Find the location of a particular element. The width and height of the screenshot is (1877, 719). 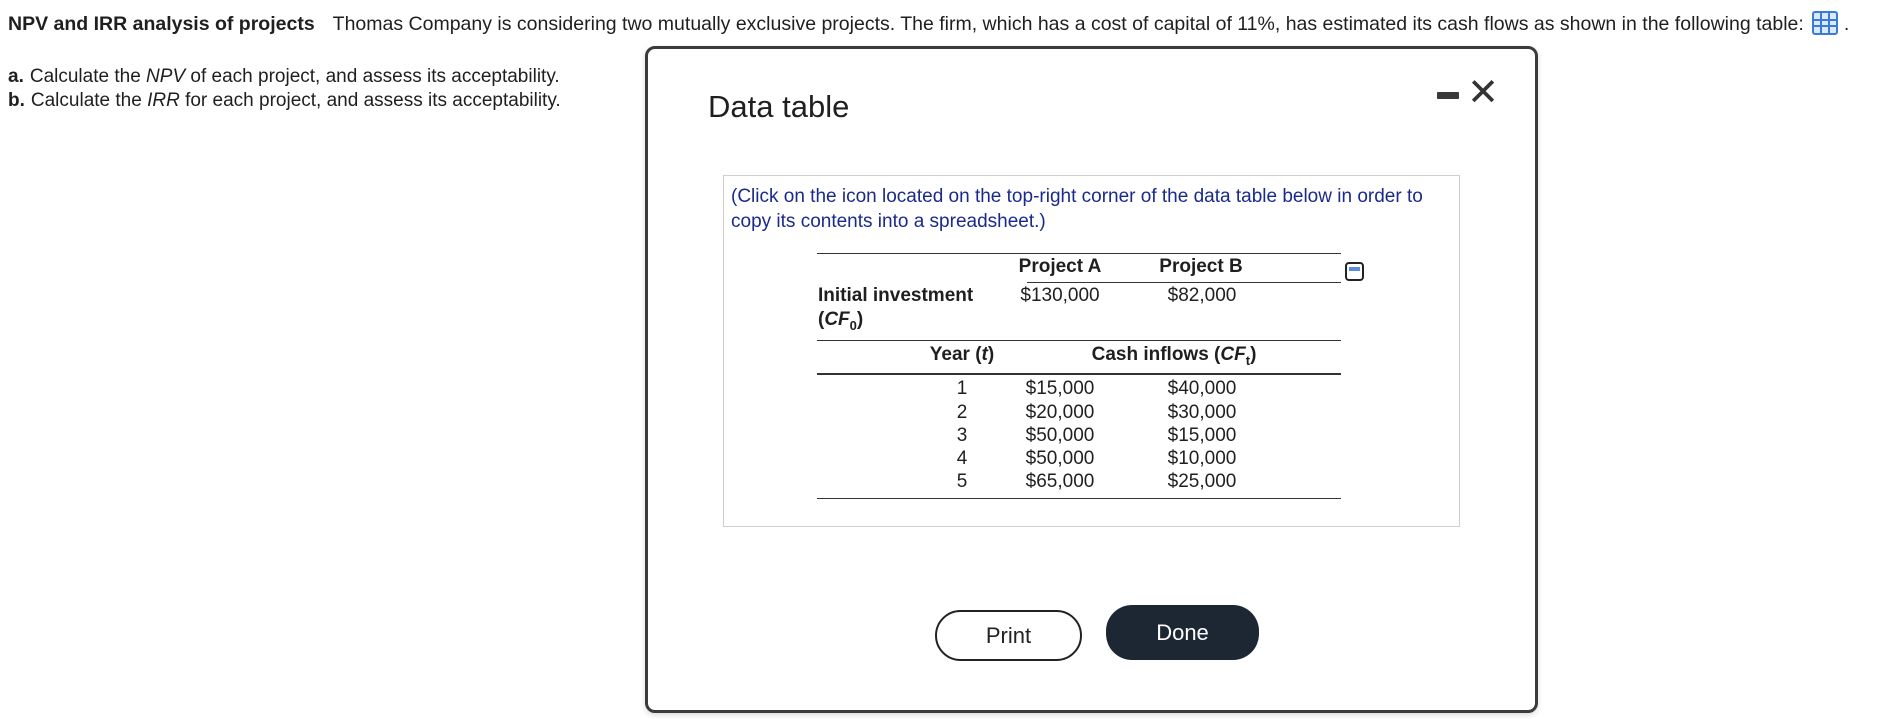

trailing-period: . is located at coordinates (1846, 24).